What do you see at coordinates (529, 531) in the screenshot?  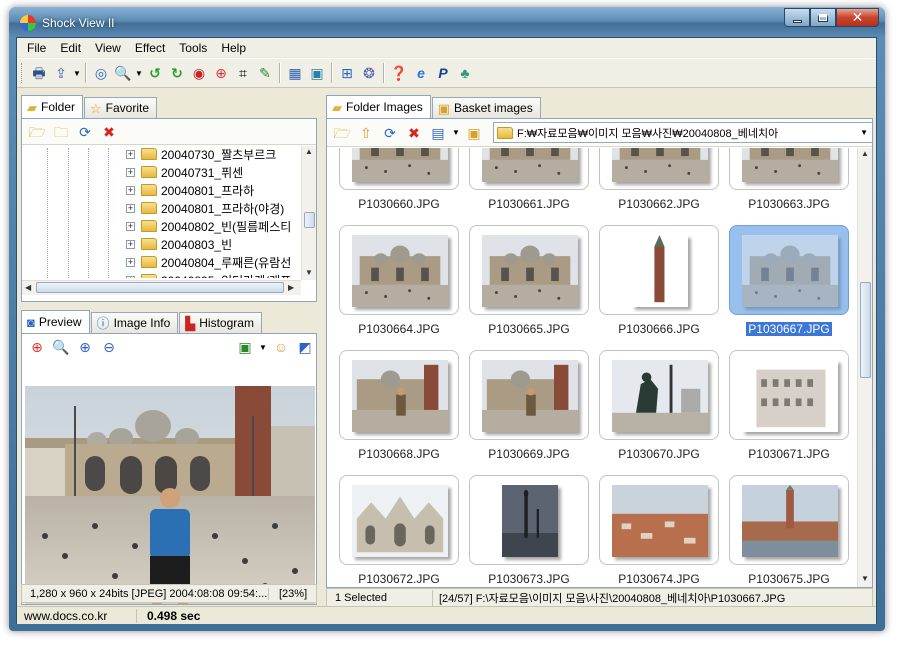 I see `thumbnail-item: P1030673.JPG` at bounding box center [529, 531].